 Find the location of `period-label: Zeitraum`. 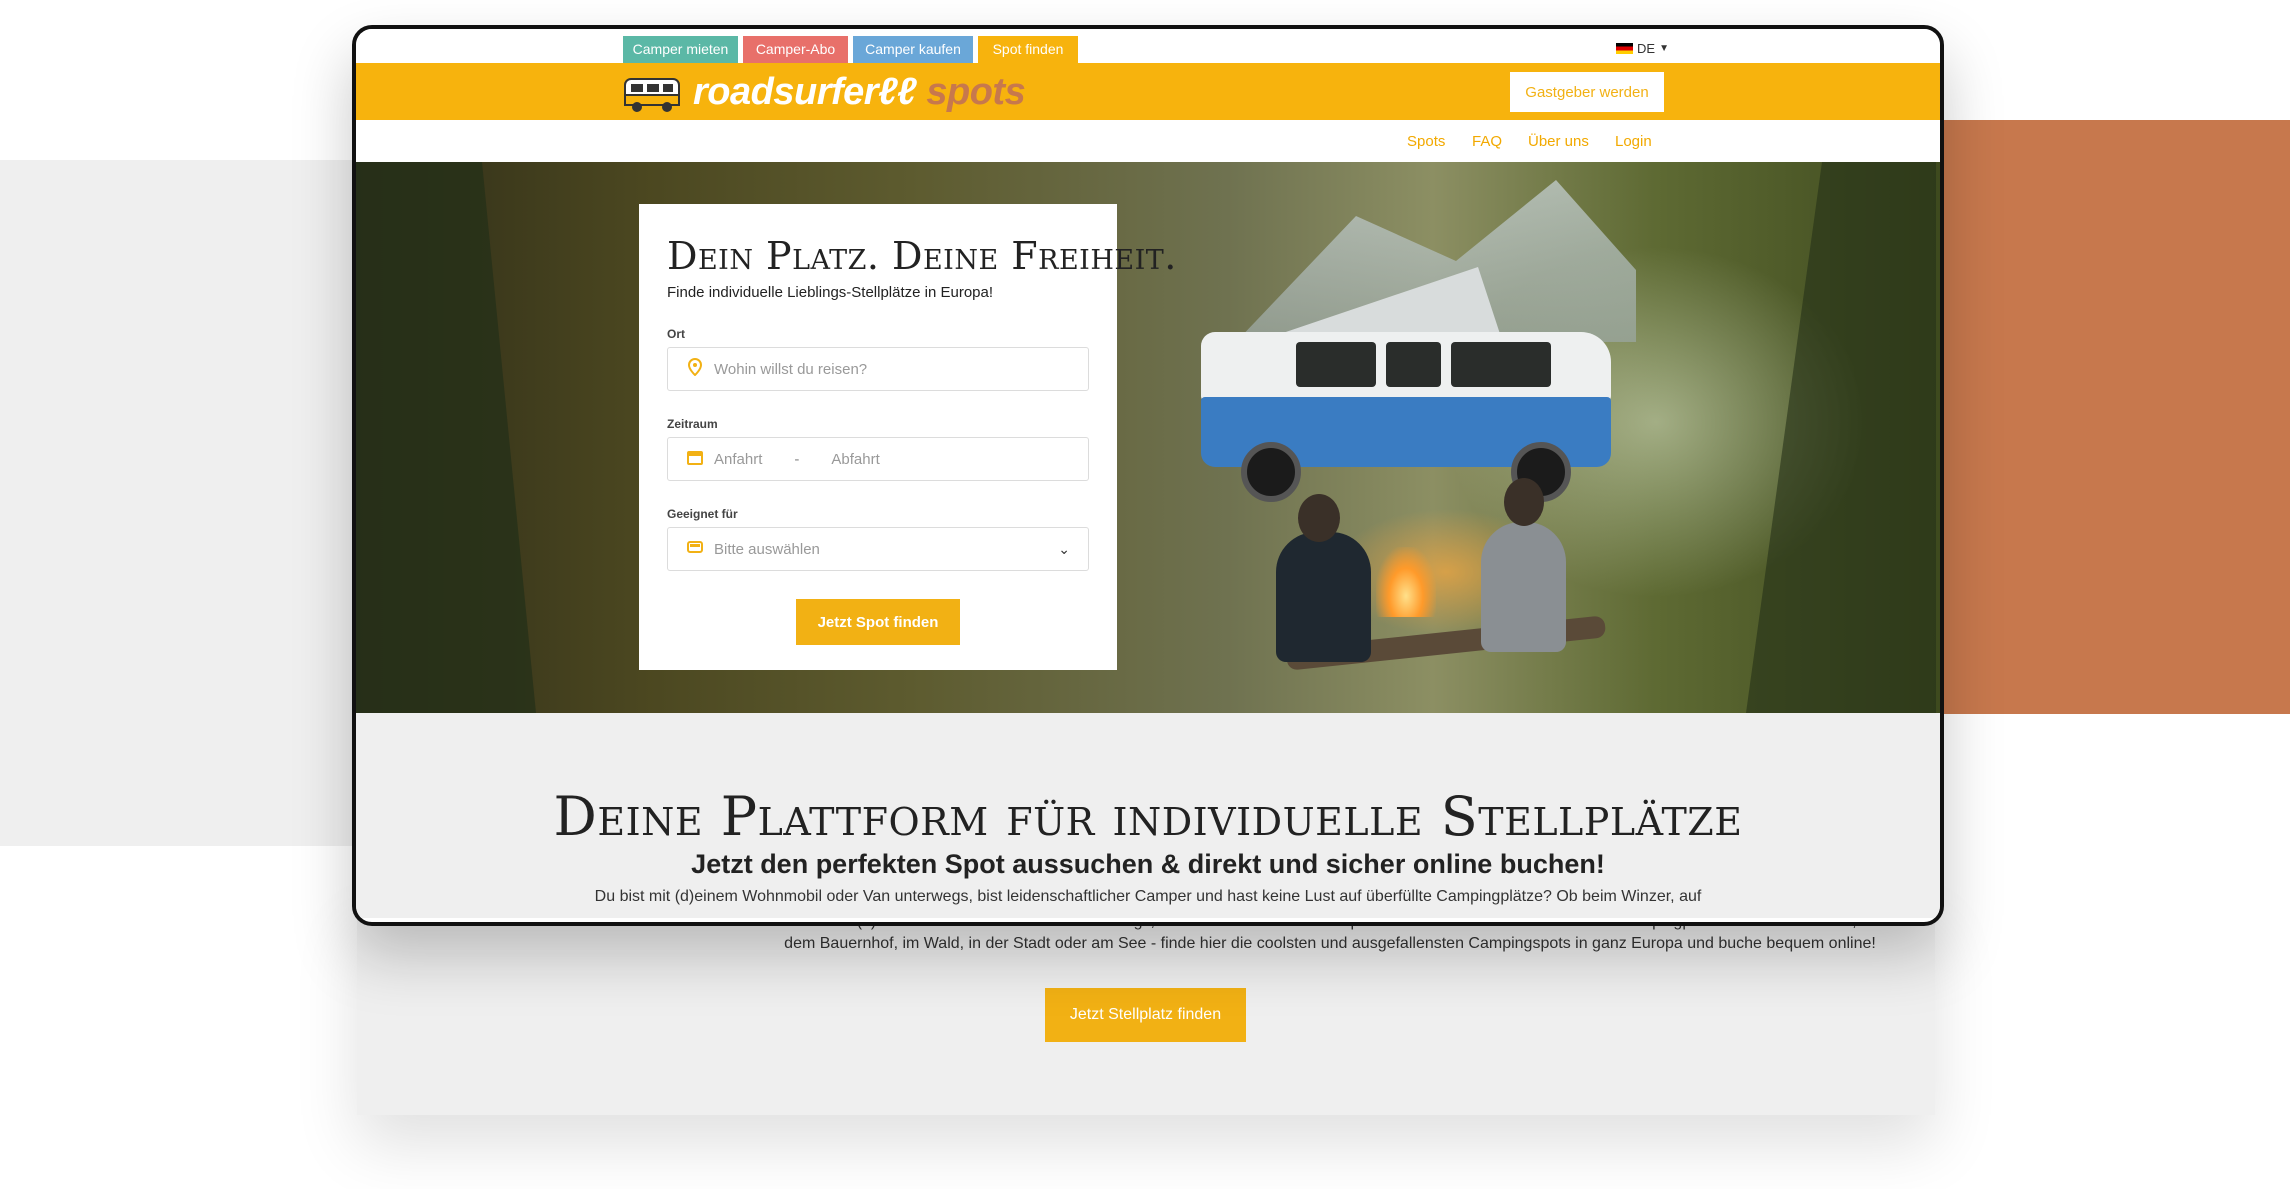

period-label: Zeitraum is located at coordinates (692, 424).